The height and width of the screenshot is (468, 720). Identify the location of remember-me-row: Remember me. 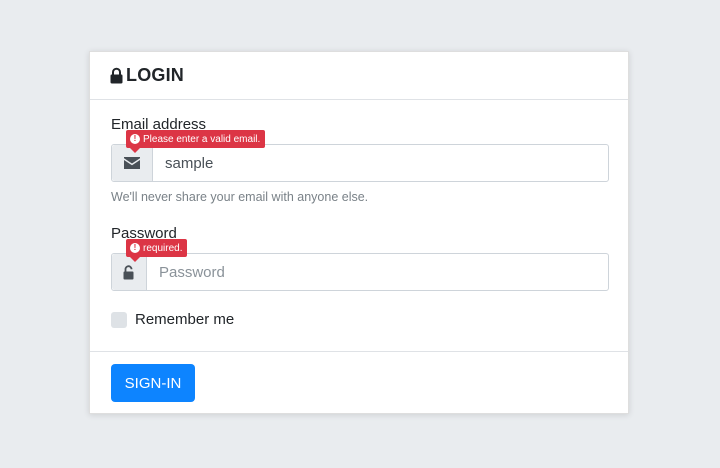
(172, 319).